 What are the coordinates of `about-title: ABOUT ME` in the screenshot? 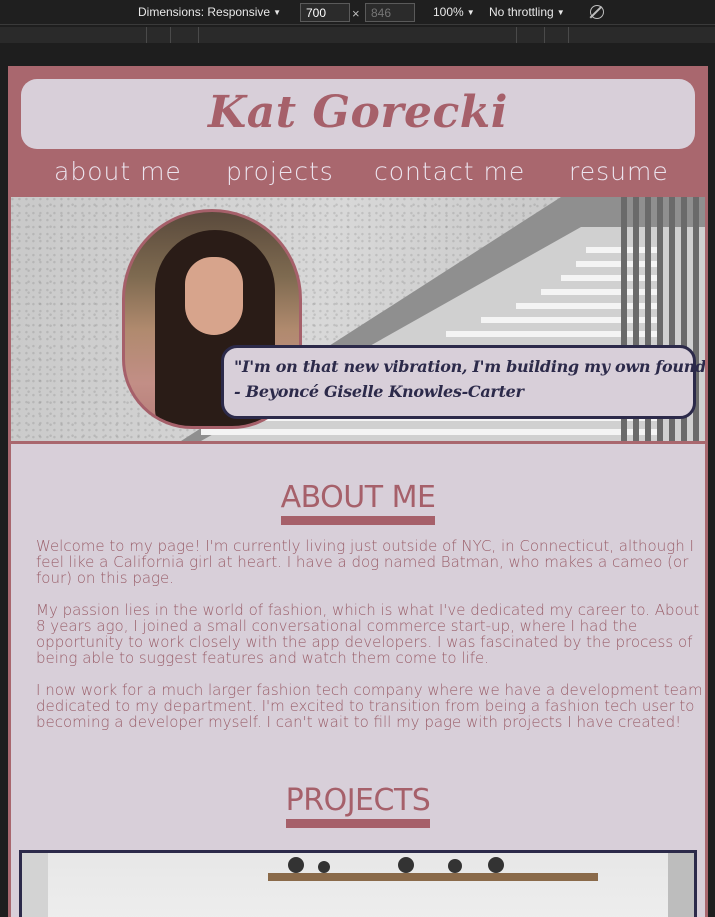 It's located at (358, 502).